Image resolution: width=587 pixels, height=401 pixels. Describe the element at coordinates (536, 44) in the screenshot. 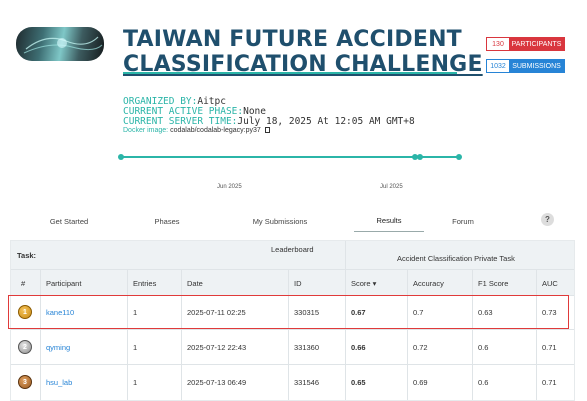

I see `participants-label: PARTICIPANTS` at that location.